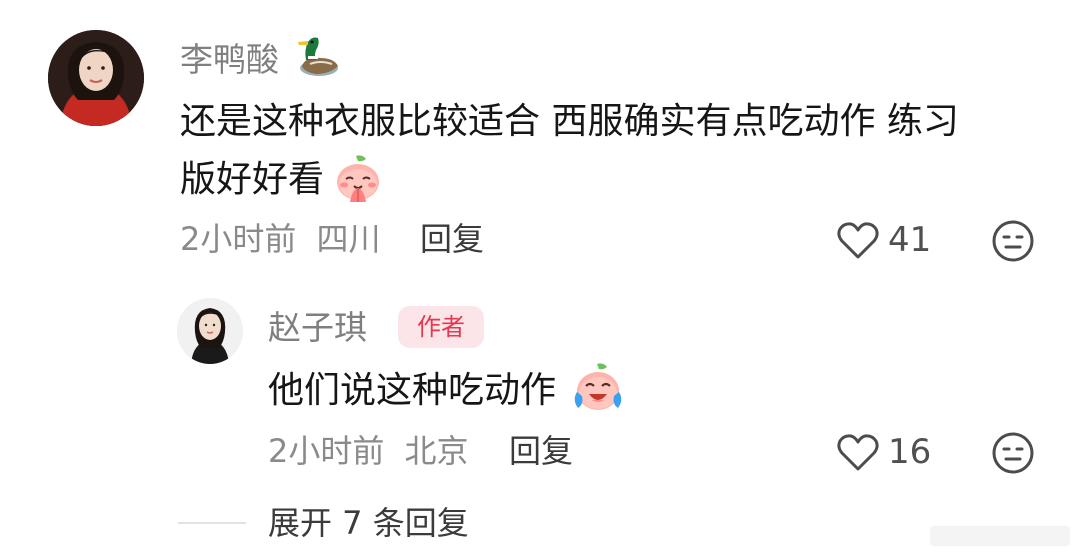  Describe the element at coordinates (598, 388) in the screenshot. I see `peach-crying-laughing-emoji-icon` at that location.